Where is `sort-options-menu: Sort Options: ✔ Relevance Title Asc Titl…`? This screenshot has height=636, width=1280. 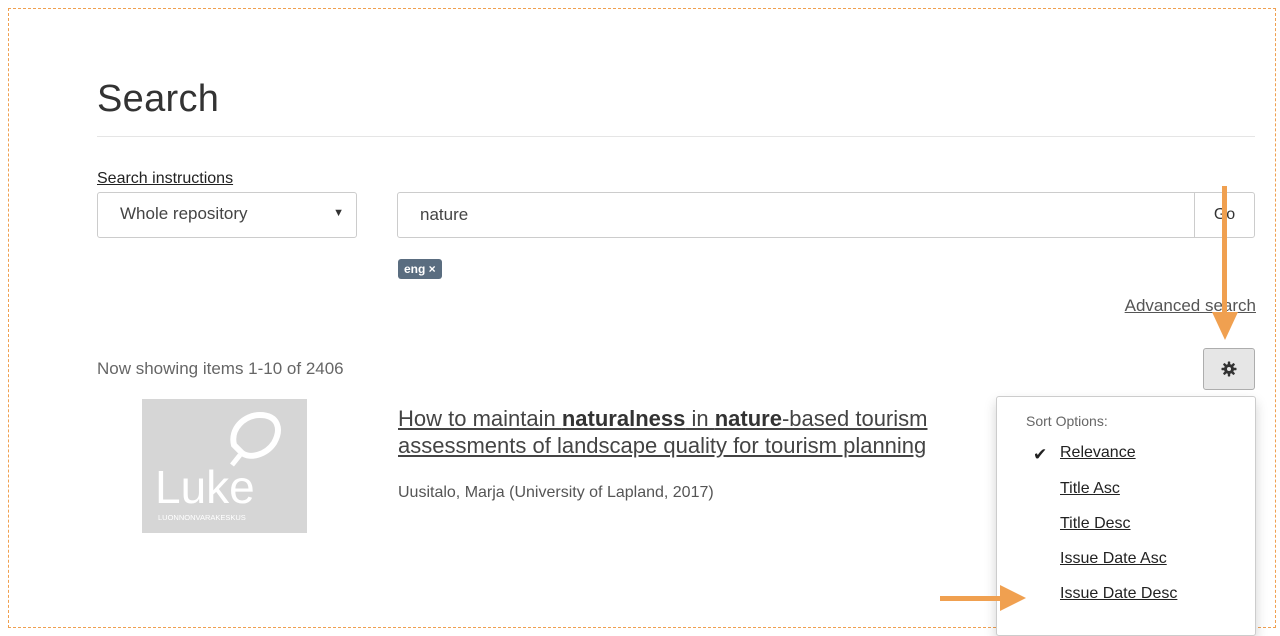
sort-options-menu: Sort Options: ✔ Relevance Title Asc Titl… is located at coordinates (1126, 516).